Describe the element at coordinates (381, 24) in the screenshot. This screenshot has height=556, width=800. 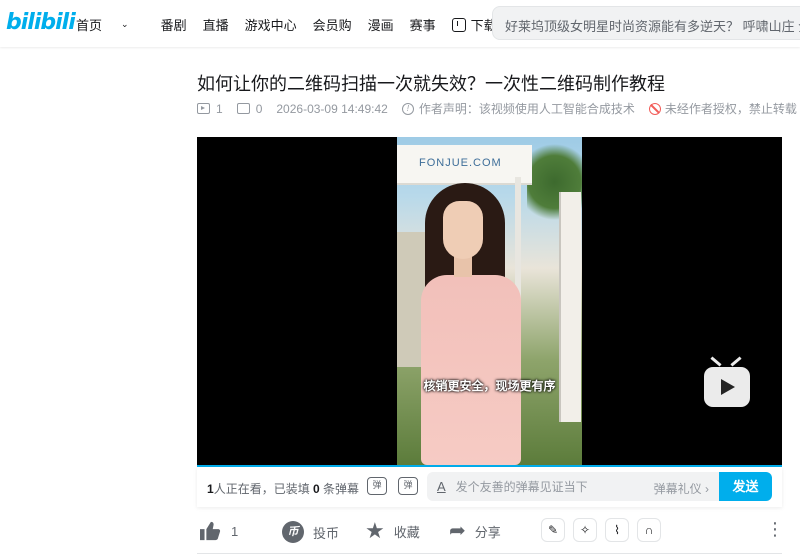
I see `nav-manga: 漫画` at that location.